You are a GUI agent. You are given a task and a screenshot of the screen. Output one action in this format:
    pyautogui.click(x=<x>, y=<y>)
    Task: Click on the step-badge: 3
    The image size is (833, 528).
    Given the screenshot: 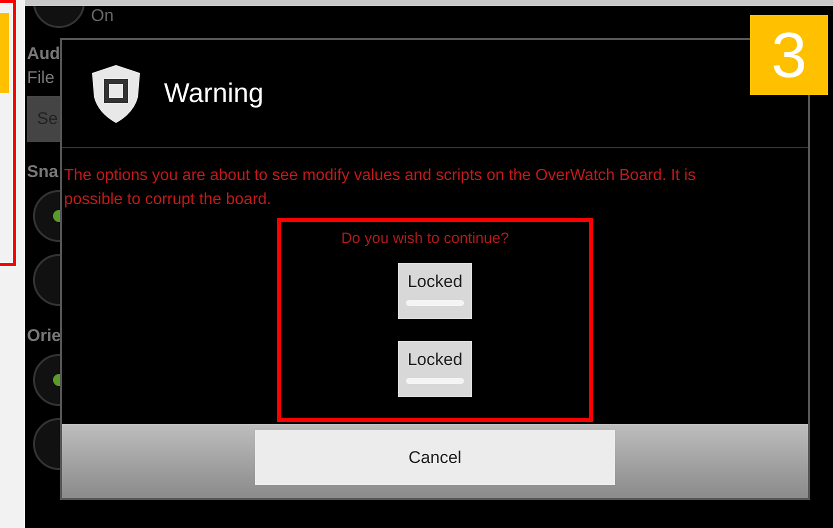 What is the action you would take?
    pyautogui.click(x=789, y=55)
    